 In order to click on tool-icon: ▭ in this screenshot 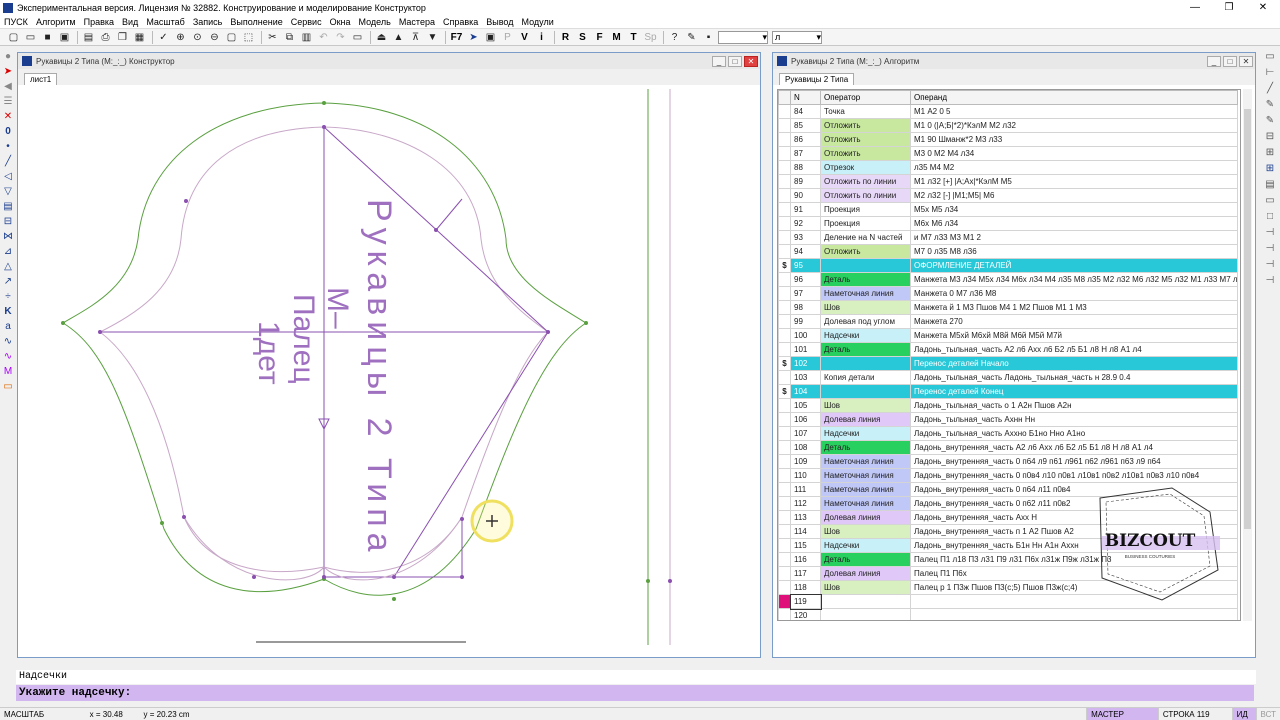, I will do `click(1270, 201)`.